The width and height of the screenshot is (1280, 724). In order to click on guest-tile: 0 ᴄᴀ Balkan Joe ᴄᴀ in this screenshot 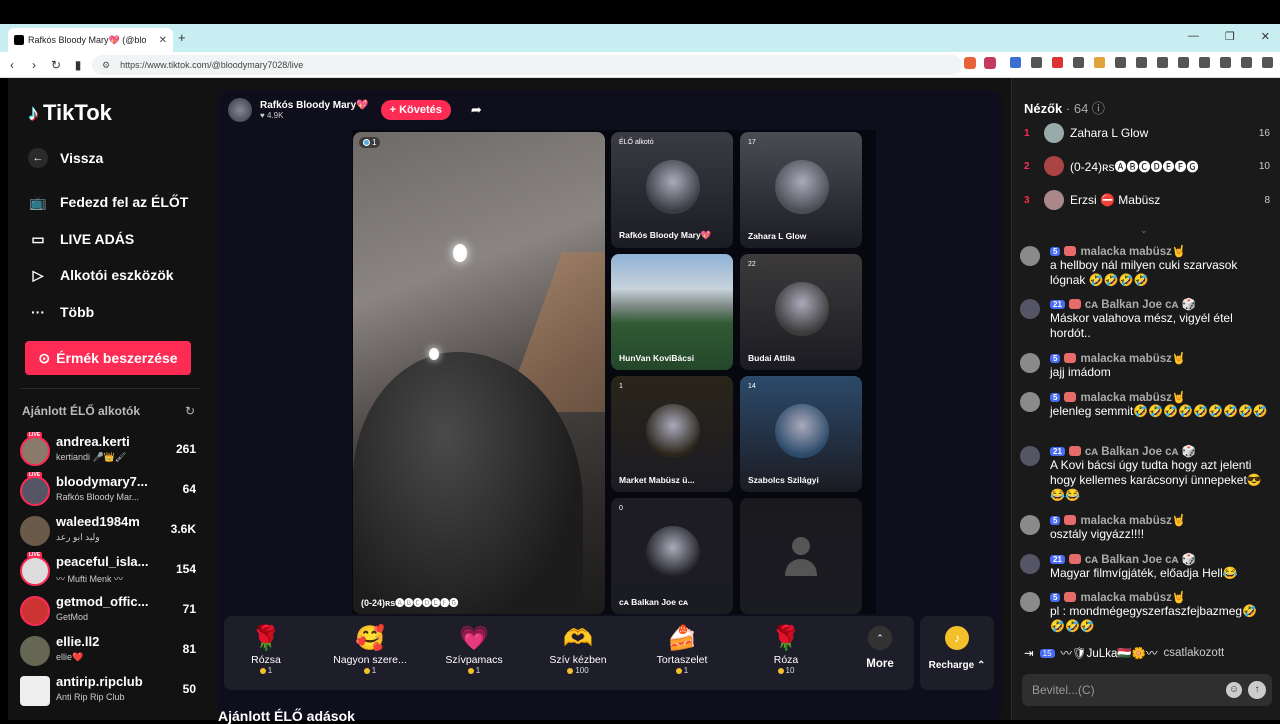, I will do `click(672, 556)`.